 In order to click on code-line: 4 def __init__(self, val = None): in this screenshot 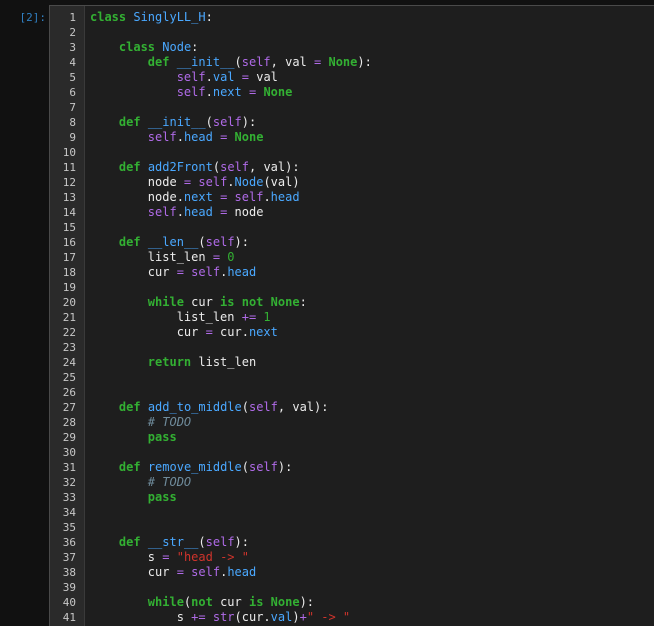, I will do `click(352, 62)`.